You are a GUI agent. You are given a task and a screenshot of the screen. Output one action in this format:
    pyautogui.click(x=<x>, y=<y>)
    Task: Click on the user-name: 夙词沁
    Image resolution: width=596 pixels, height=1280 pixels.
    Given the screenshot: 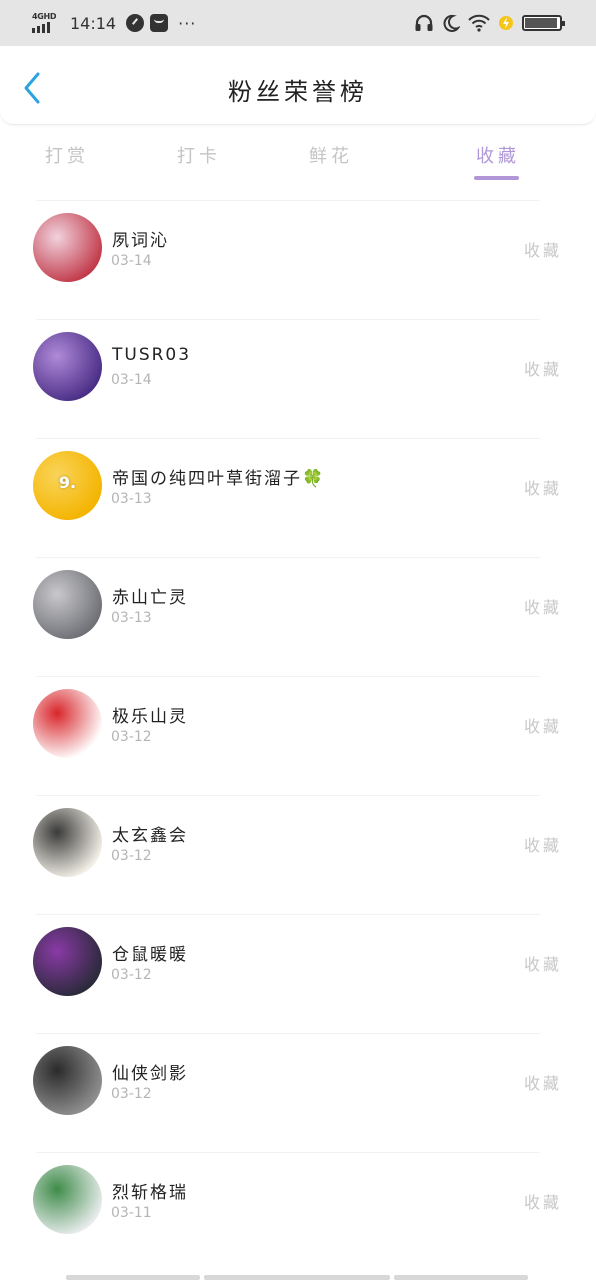 What is the action you would take?
    pyautogui.click(x=140, y=241)
    